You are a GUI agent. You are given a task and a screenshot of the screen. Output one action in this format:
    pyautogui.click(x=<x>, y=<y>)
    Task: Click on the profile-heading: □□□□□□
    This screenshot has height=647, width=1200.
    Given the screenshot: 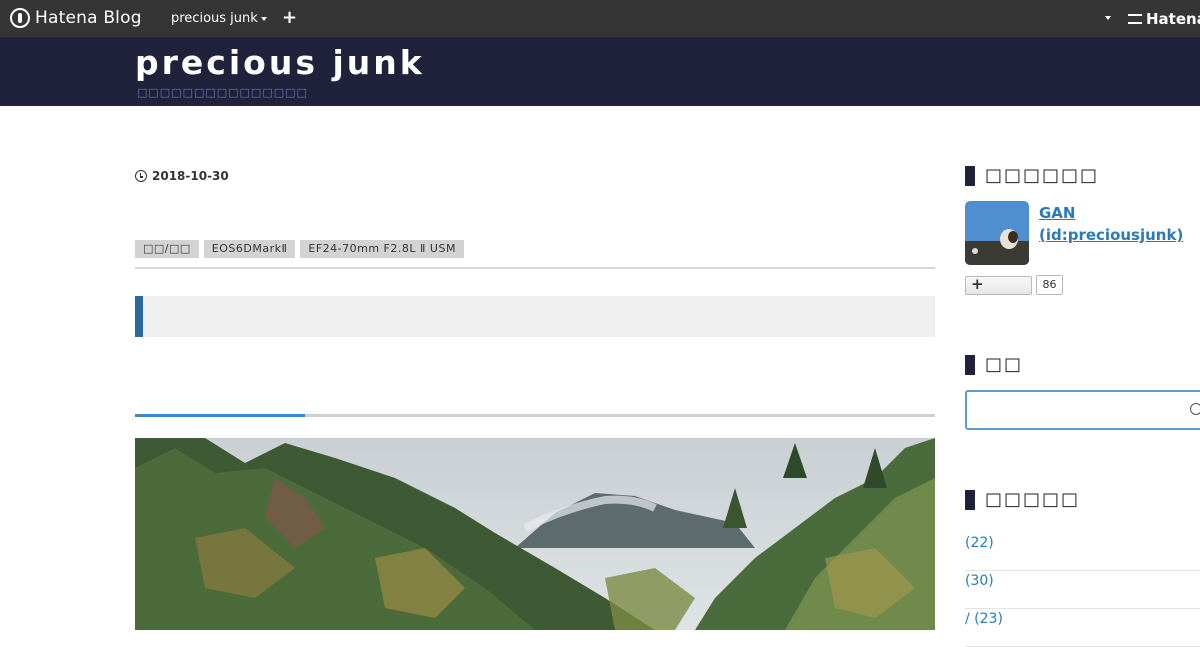 What is the action you would take?
    pyautogui.click(x=1032, y=175)
    